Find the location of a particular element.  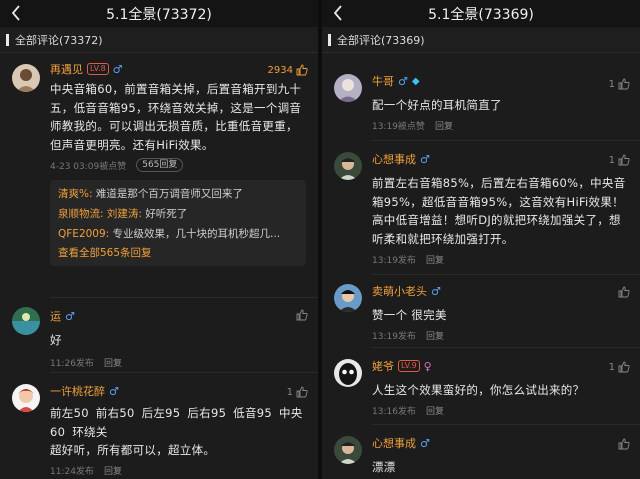

comment-text: 漂漂 is located at coordinates (384, 467).